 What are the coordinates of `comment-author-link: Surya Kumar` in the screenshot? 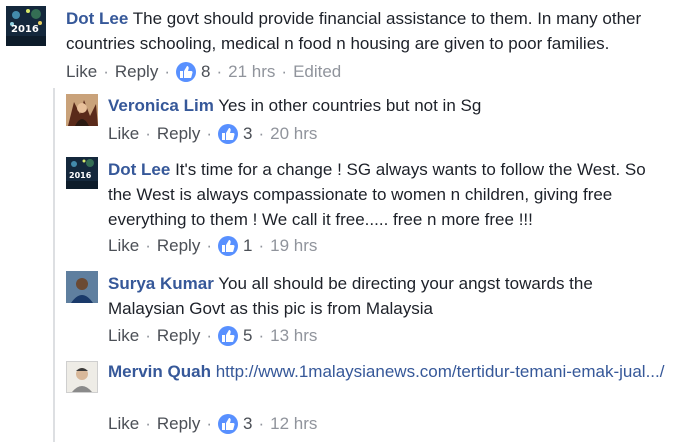 It's located at (161, 283).